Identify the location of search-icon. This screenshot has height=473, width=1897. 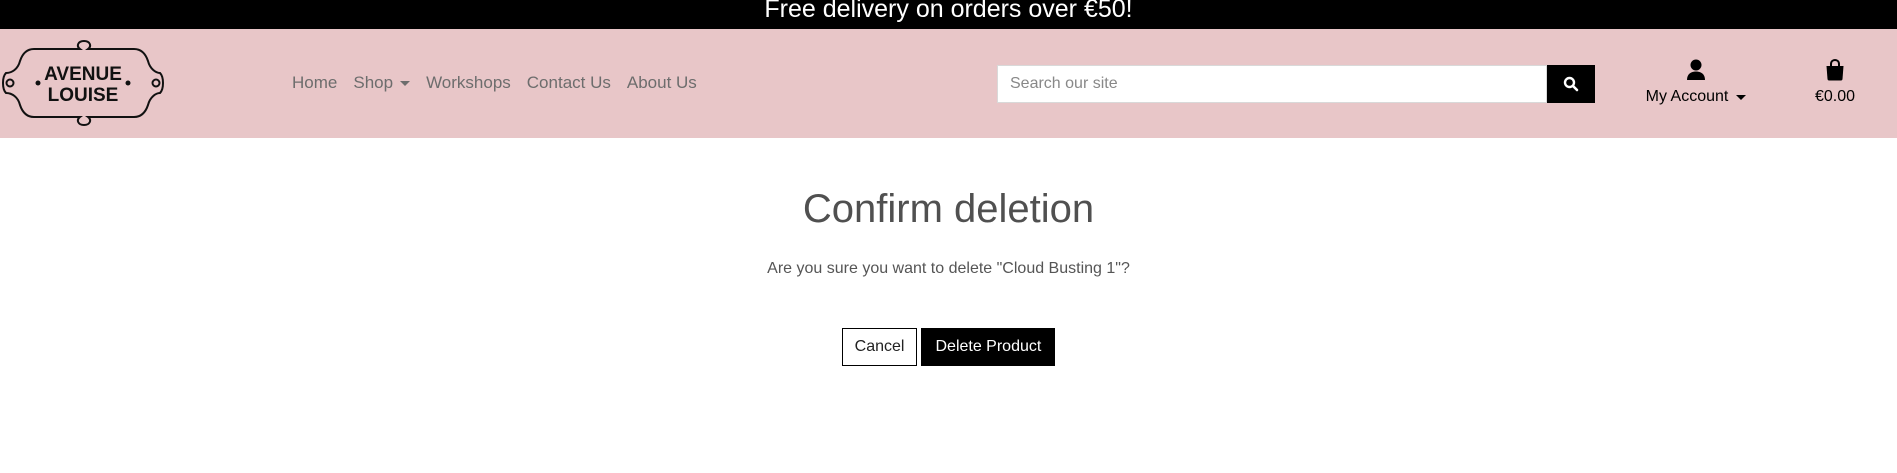
(1571, 84).